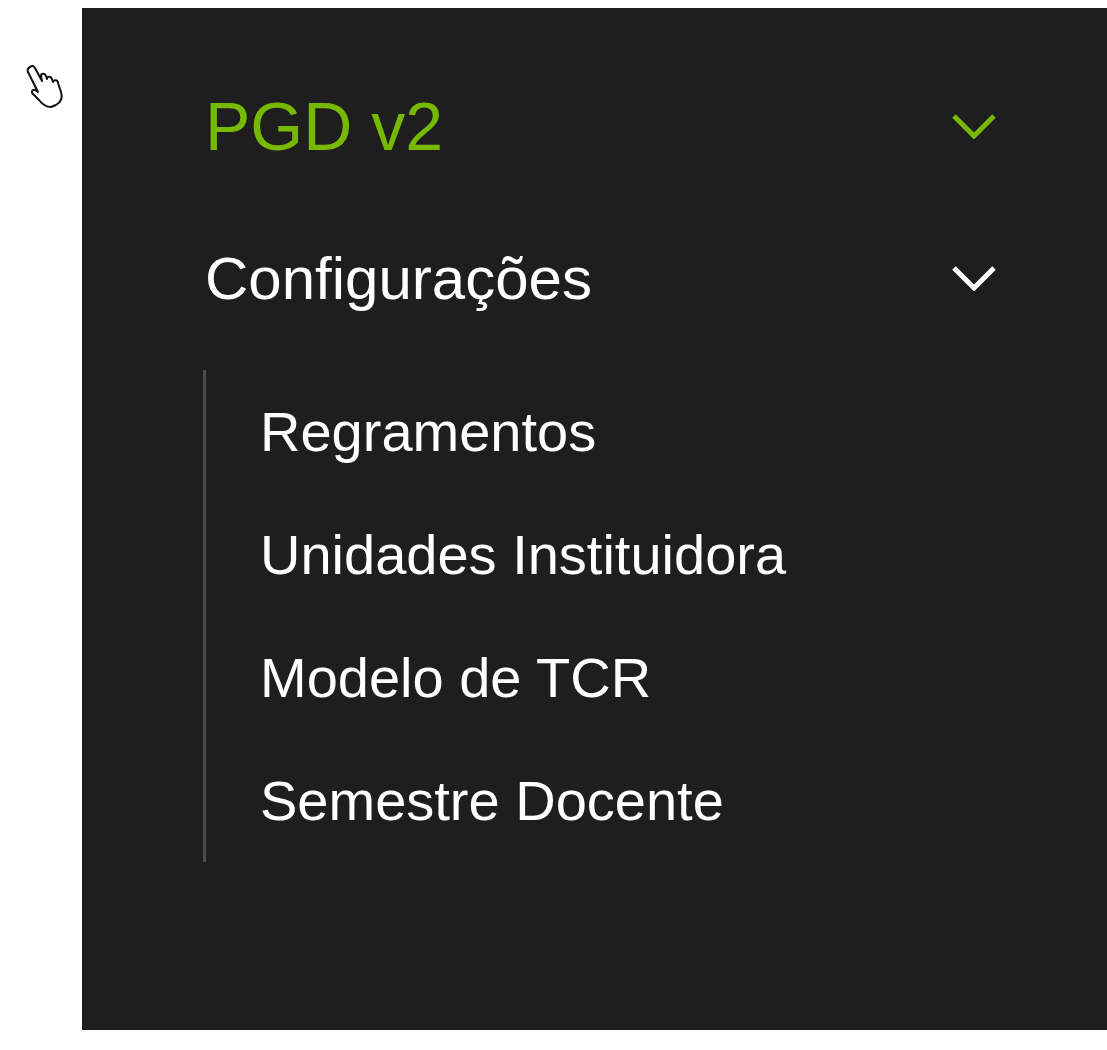 Image resolution: width=1107 pixels, height=1050 pixels. What do you see at coordinates (398, 278) in the screenshot?
I see `menu-section: Configurações` at bounding box center [398, 278].